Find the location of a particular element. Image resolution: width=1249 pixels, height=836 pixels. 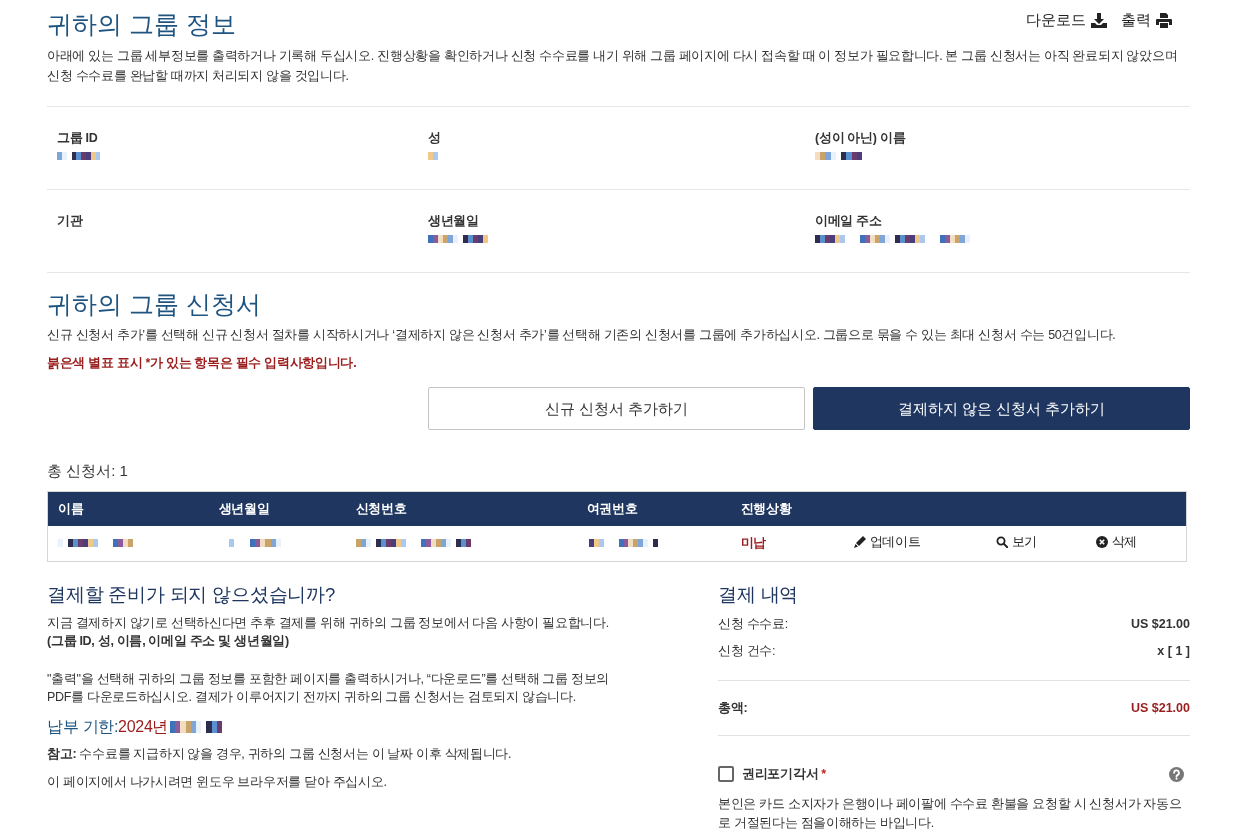

download-icon is located at coordinates (1099, 20).